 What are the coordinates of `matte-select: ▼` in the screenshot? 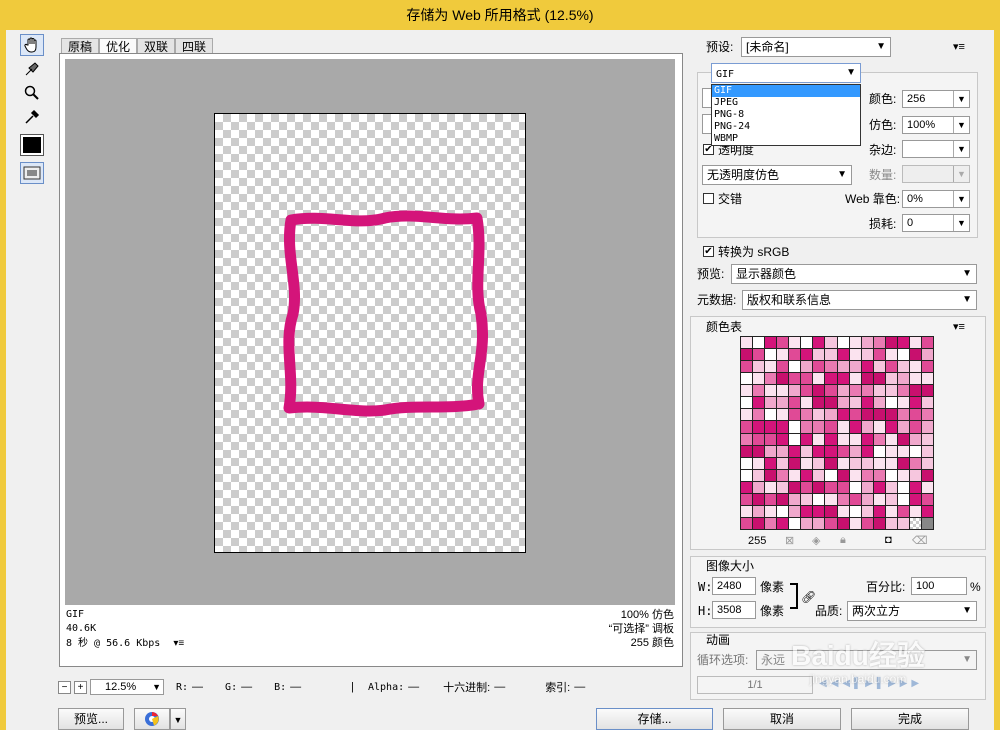 It's located at (936, 149).